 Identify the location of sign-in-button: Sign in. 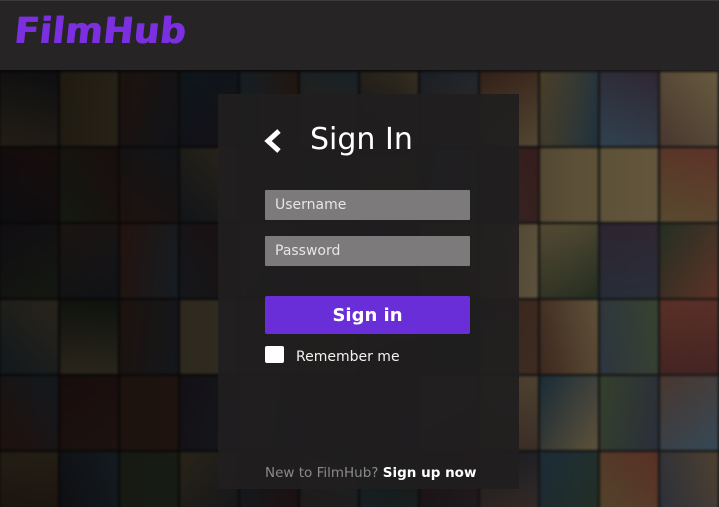
(367, 315).